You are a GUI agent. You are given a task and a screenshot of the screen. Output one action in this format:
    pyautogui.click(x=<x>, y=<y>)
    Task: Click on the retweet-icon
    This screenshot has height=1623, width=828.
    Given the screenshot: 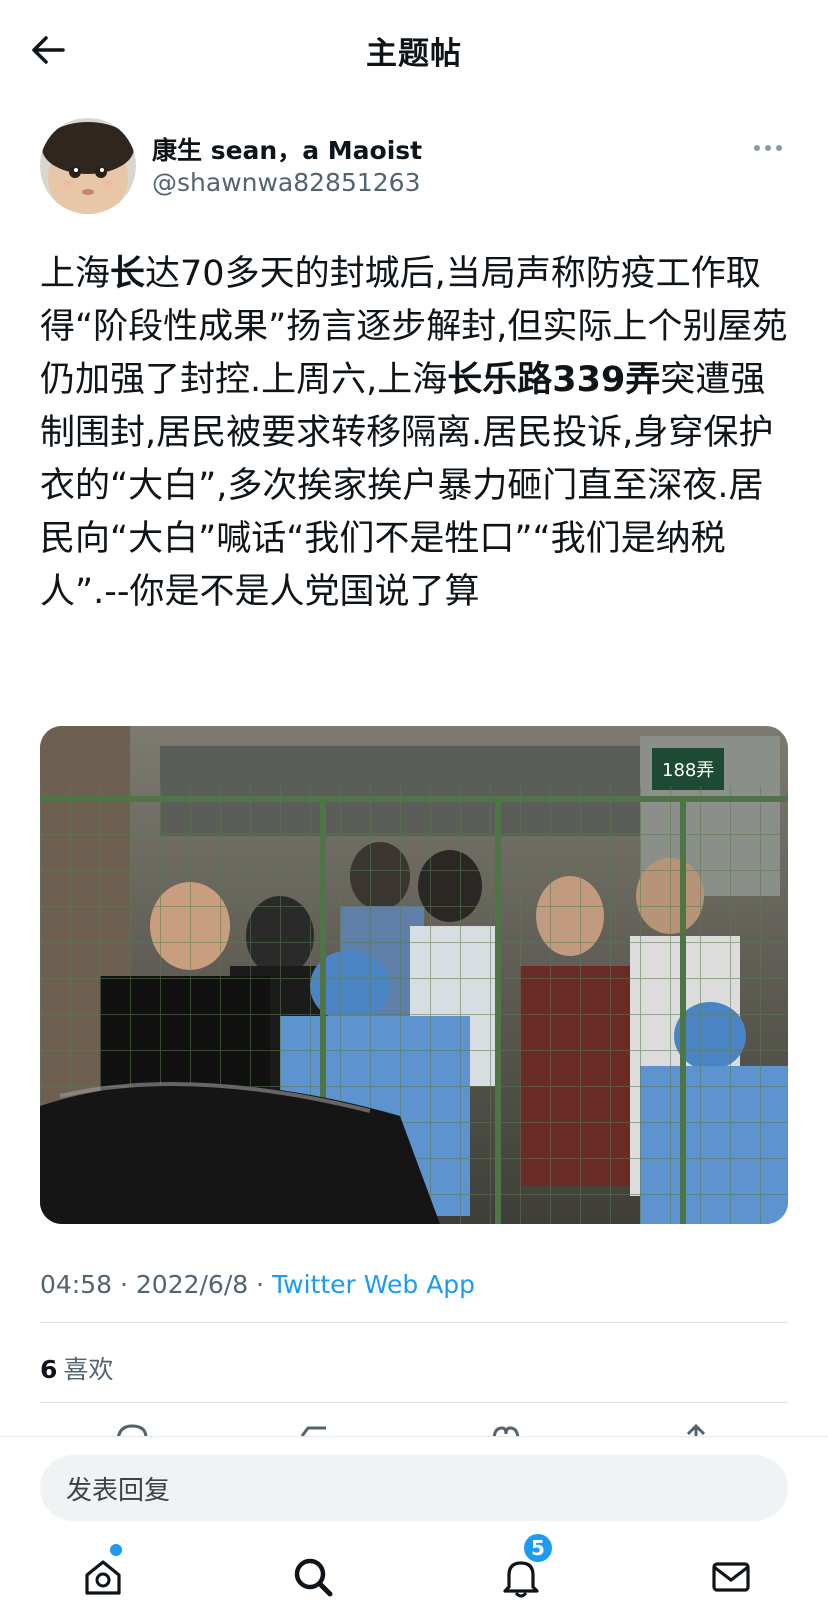 What is the action you would take?
    pyautogui.click(x=316, y=1428)
    